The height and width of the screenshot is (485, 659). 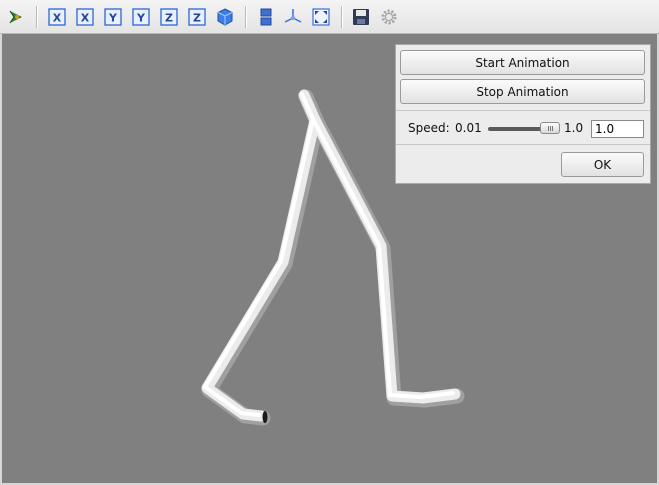 I want to click on view-z-icon: Z, so click(x=169, y=17).